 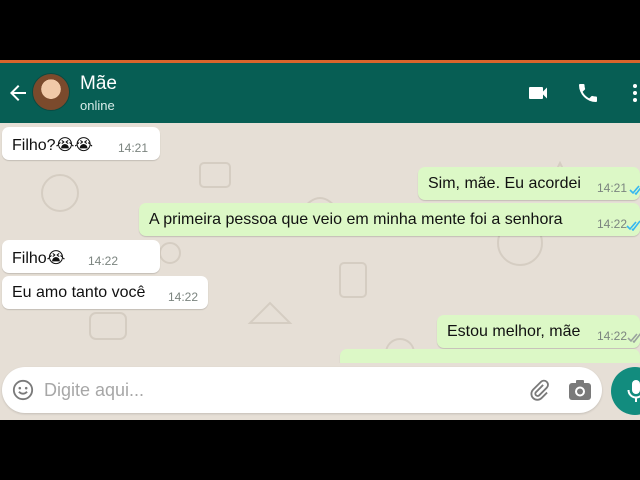 I want to click on message-text: Filho?😭😭, so click(x=52, y=145).